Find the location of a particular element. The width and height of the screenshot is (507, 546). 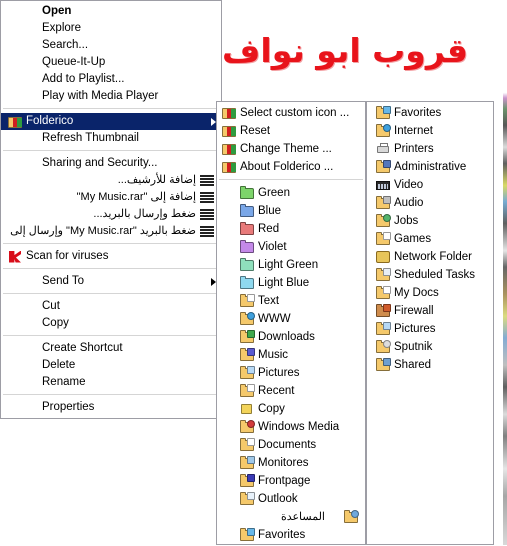

menu-item: Video is located at coordinates (430, 185).